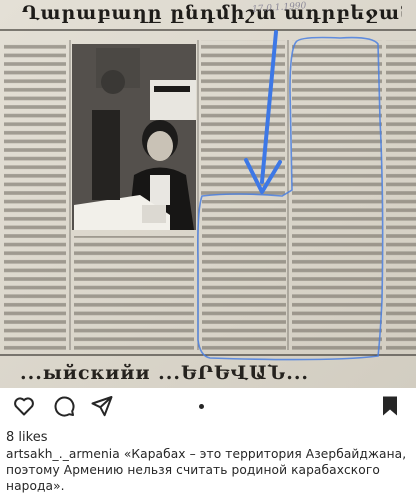 Image resolution: width=416 pixels, height=500 pixels. Describe the element at coordinates (212, 13) in the screenshot. I see `newspaper-headline: Ղարաբաղը ընդմիշտ ադրբեջանական` at that location.